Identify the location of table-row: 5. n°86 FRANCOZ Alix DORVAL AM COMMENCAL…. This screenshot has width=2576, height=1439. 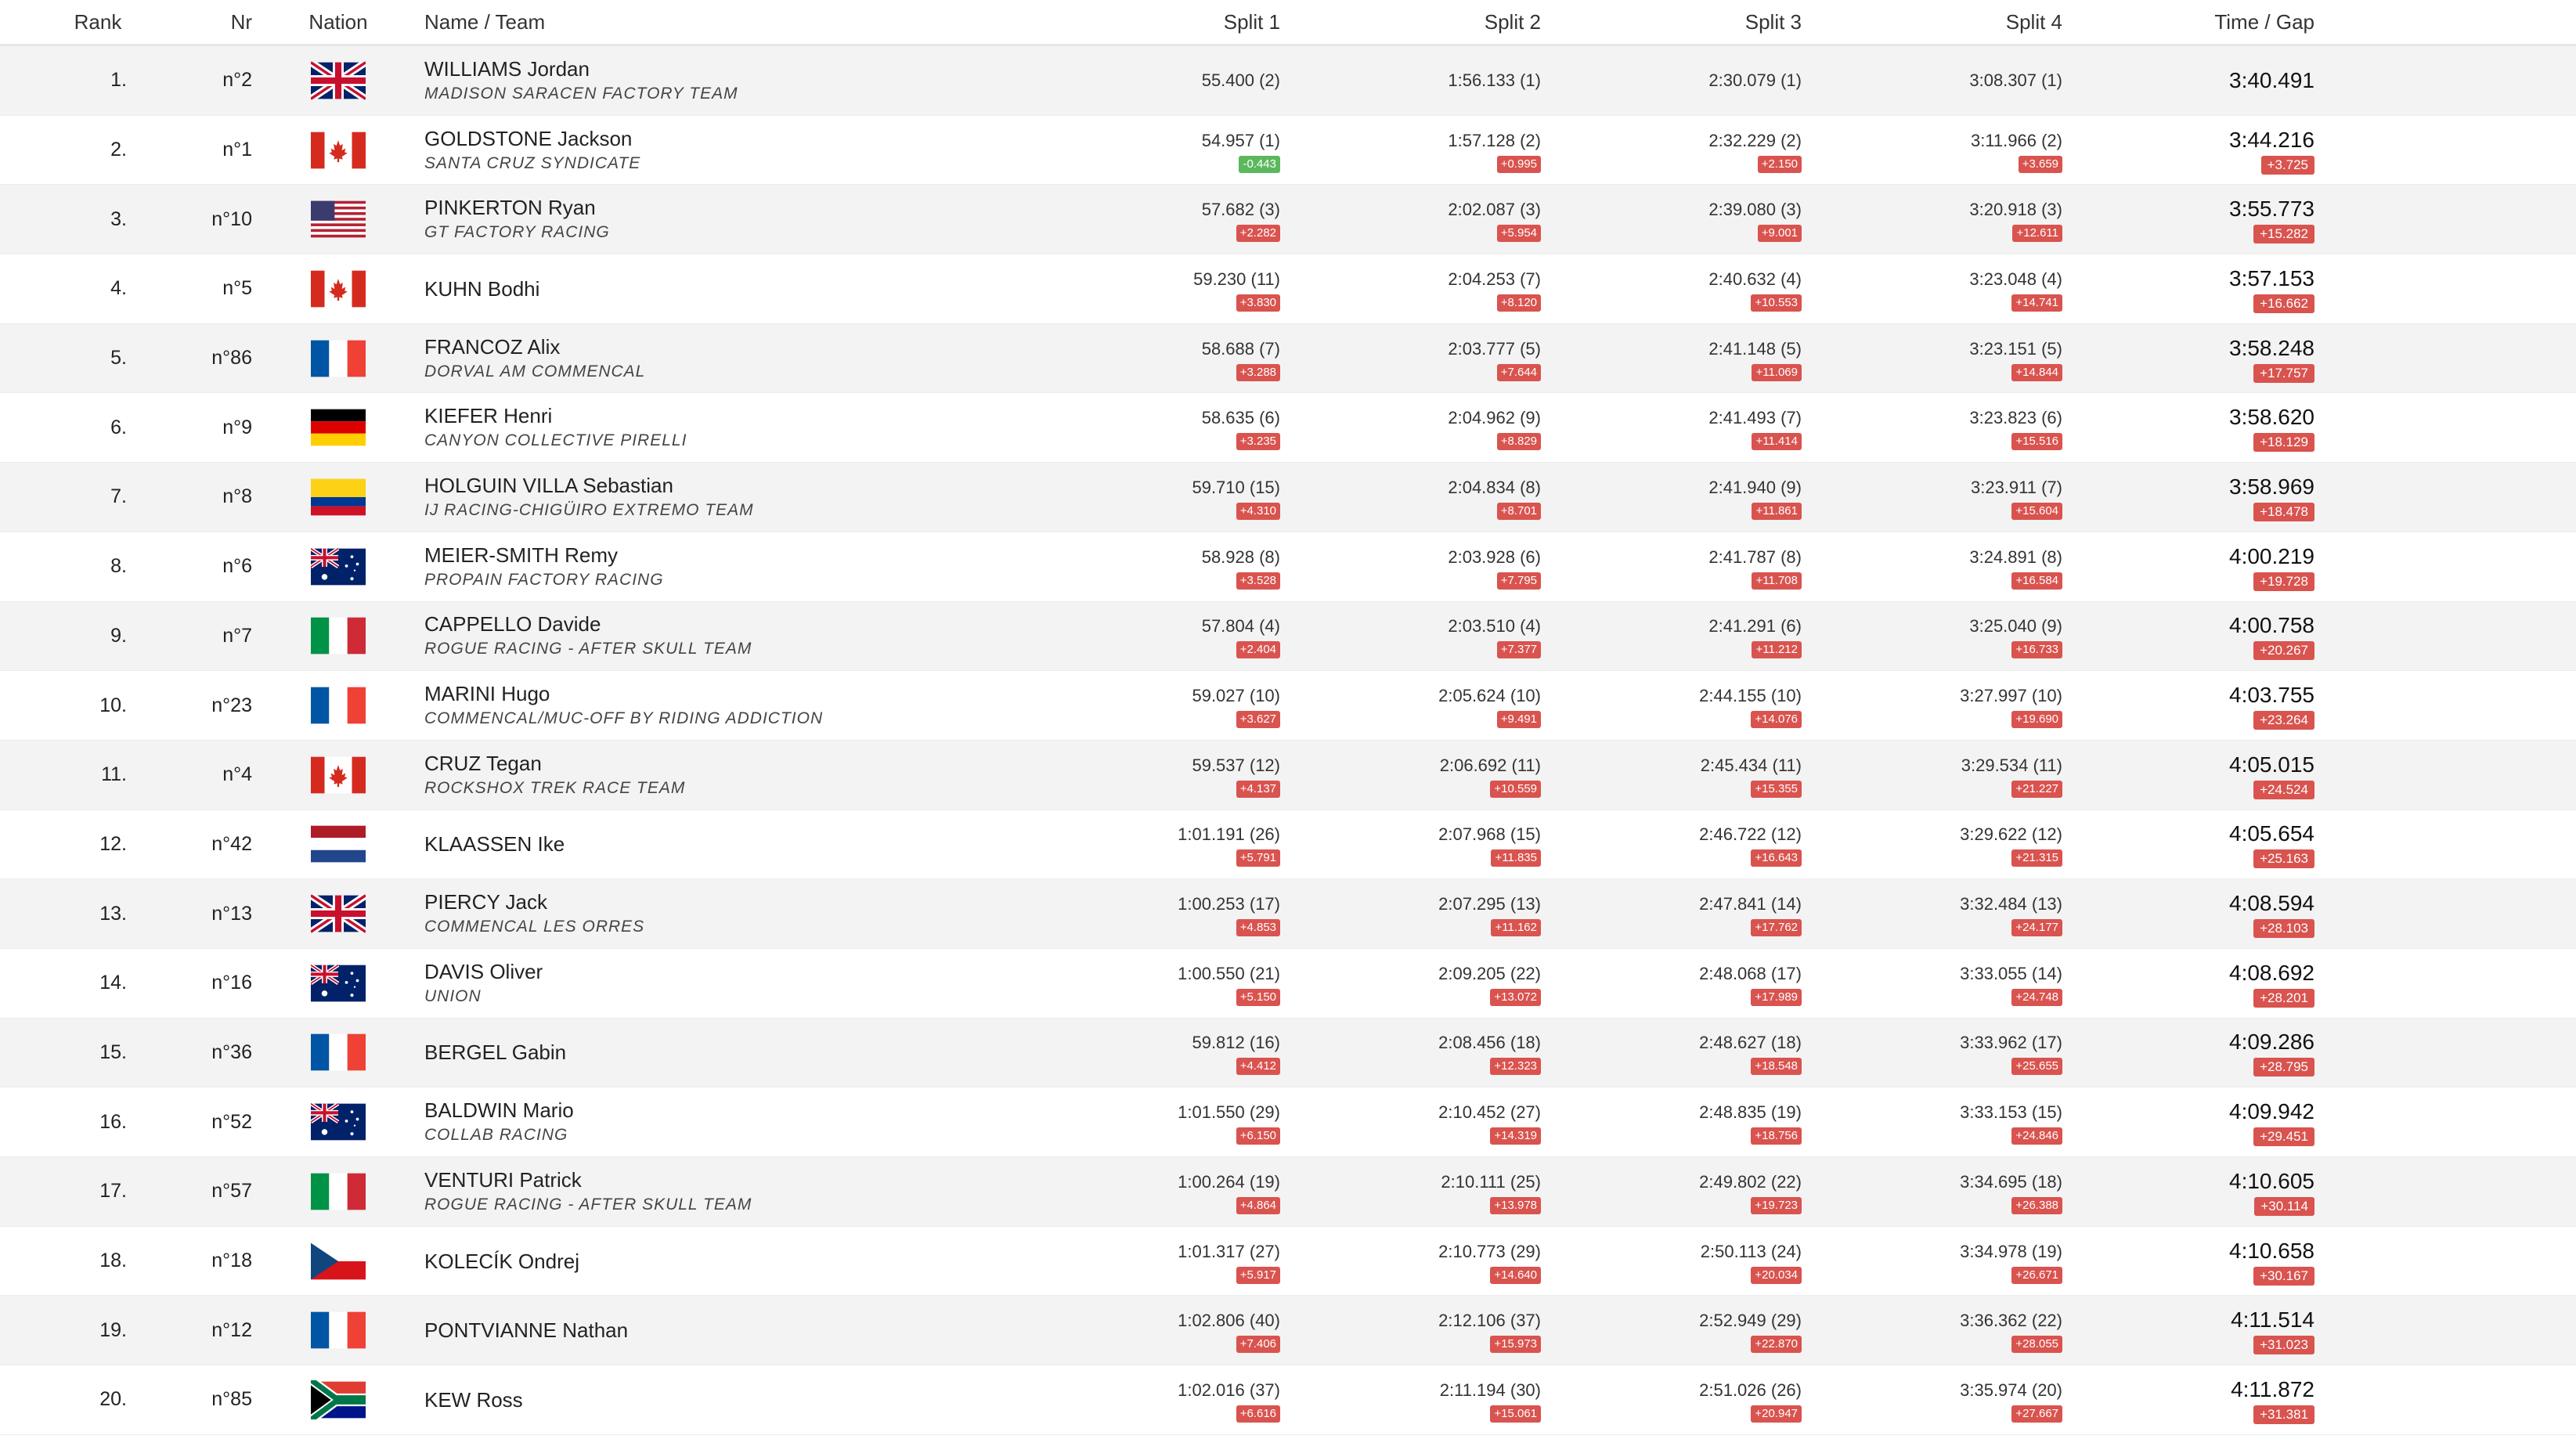
(1288, 358).